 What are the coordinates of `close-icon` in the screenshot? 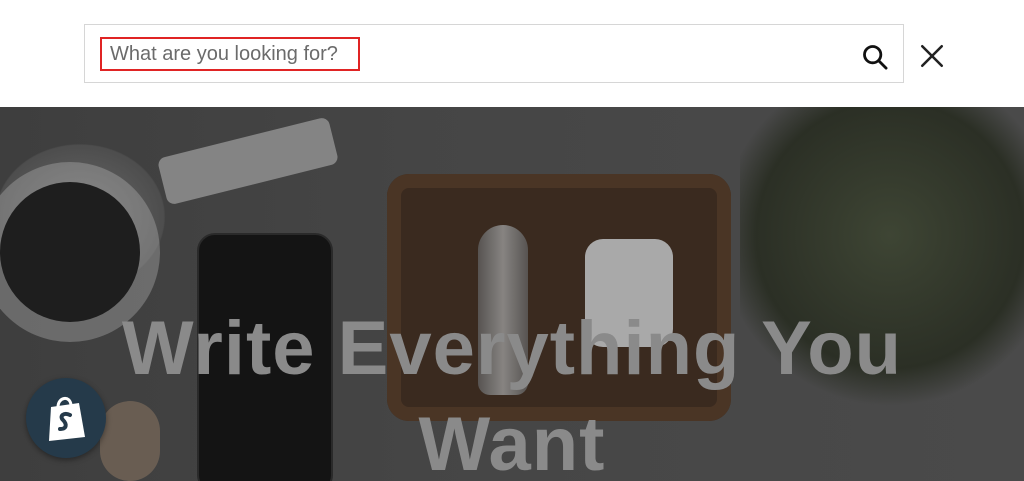 It's located at (932, 56).